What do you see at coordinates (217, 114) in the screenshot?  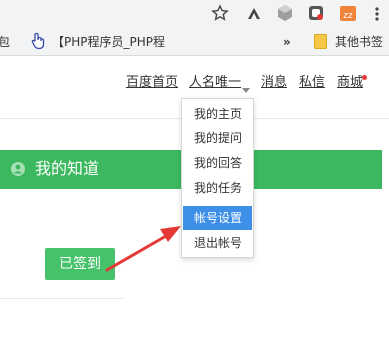 I see `menu-item-my-homepage: 我的主页` at bounding box center [217, 114].